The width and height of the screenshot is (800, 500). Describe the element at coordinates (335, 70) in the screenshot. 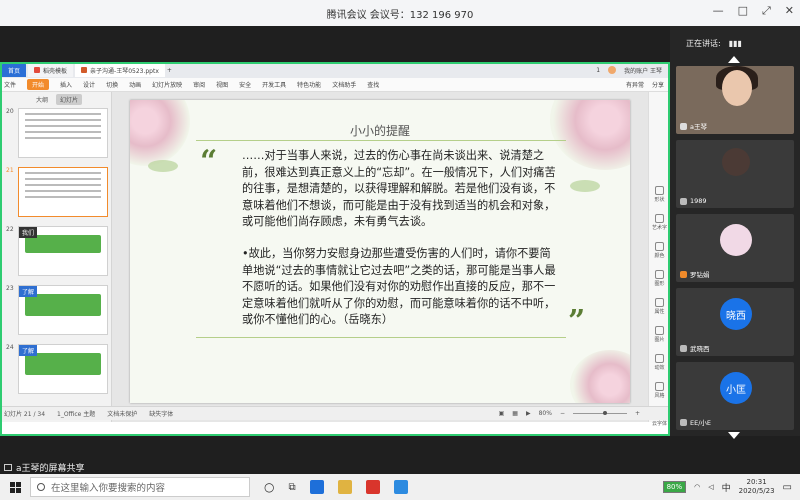

I see `wps-tab-bar: 首页 稻壳模板 亲子沟通-王琴0523.pptx + 1 我的账户 王琴` at that location.